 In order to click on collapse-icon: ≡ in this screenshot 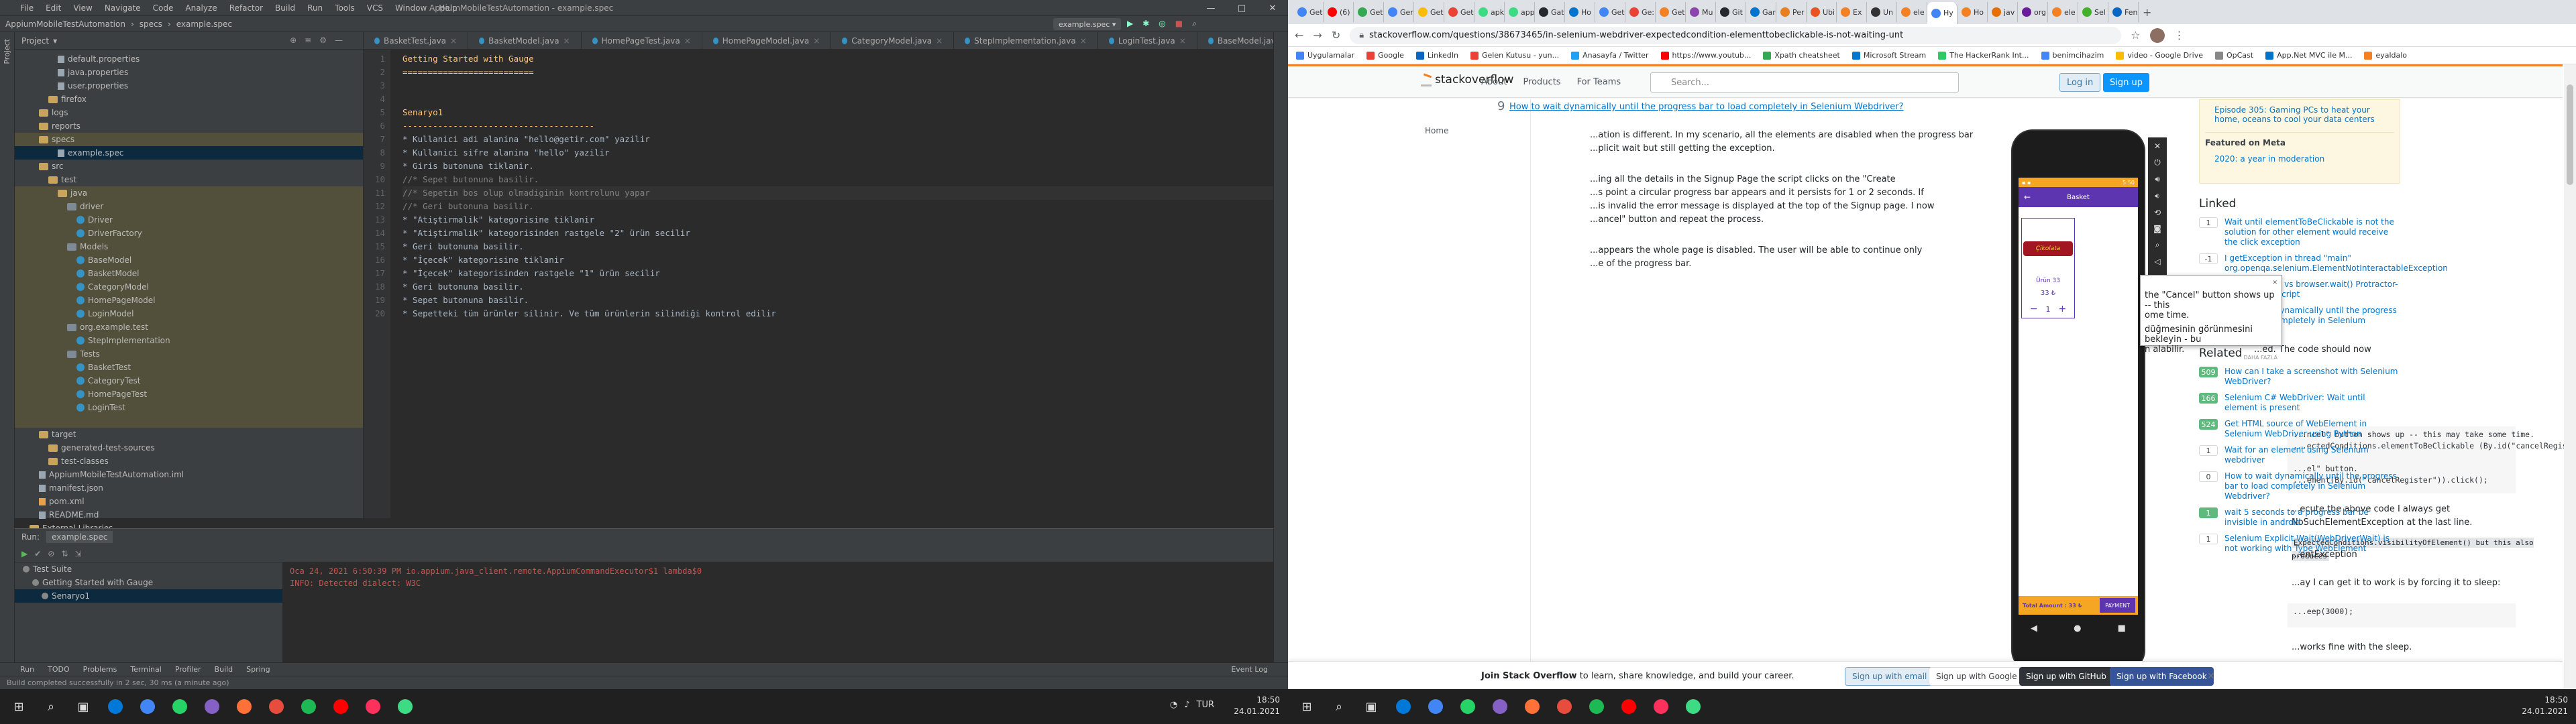, I will do `click(308, 40)`.